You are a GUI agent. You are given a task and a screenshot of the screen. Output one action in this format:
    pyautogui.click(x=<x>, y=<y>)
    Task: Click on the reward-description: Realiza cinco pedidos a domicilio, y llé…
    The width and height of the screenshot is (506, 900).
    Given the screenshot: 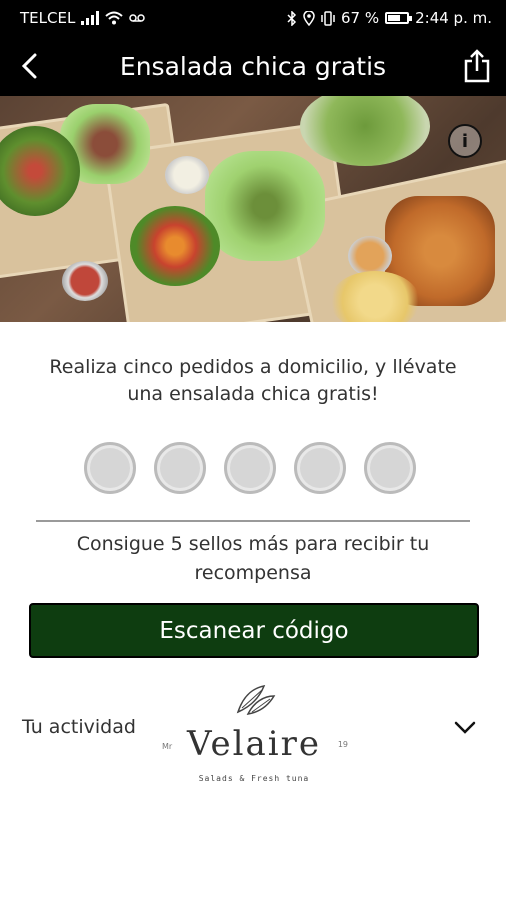 What is the action you would take?
    pyautogui.click(x=253, y=380)
    